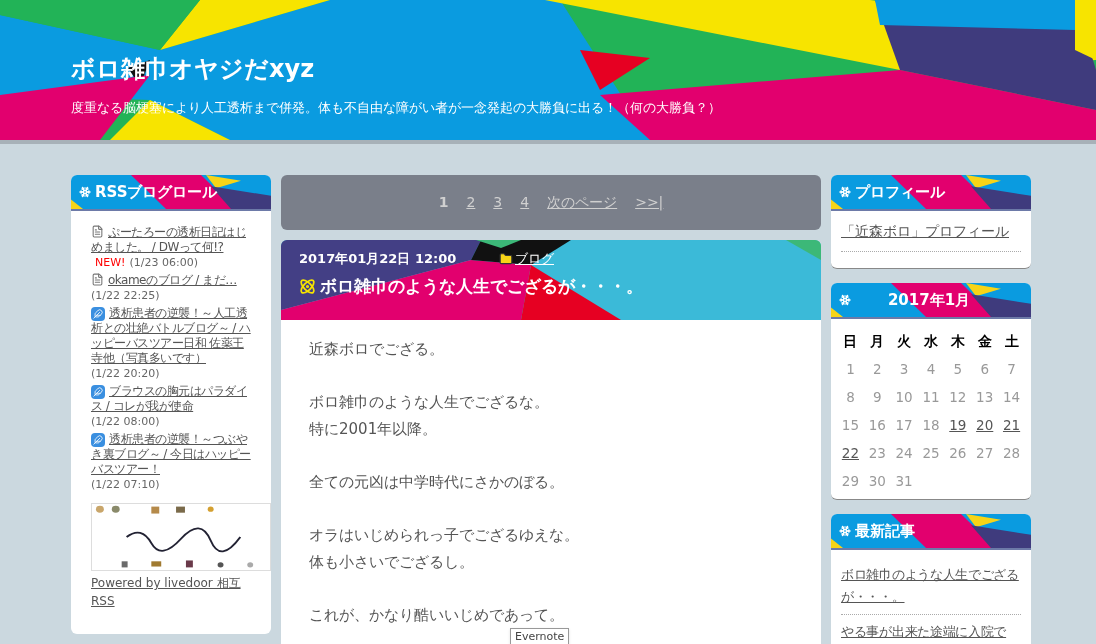 This screenshot has height=644, width=1096. Describe the element at coordinates (877, 453) in the screenshot. I see `calendar-day: 23` at that location.